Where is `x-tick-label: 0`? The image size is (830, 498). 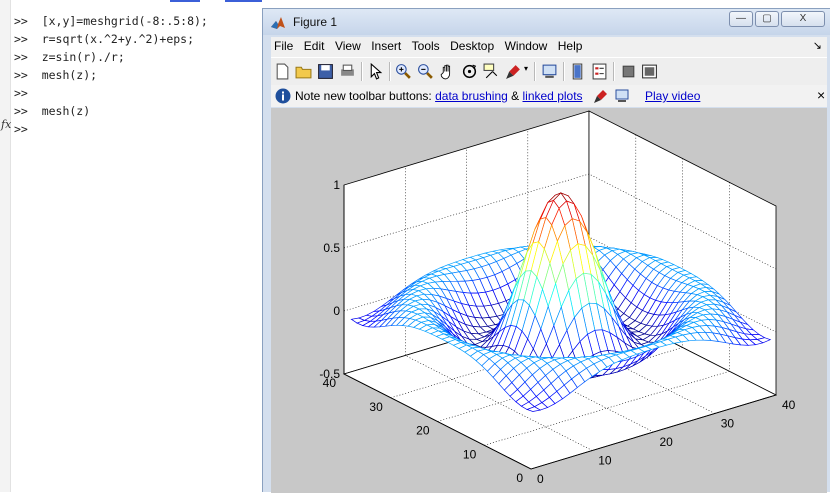
x-tick-label: 0 is located at coordinates (540, 479).